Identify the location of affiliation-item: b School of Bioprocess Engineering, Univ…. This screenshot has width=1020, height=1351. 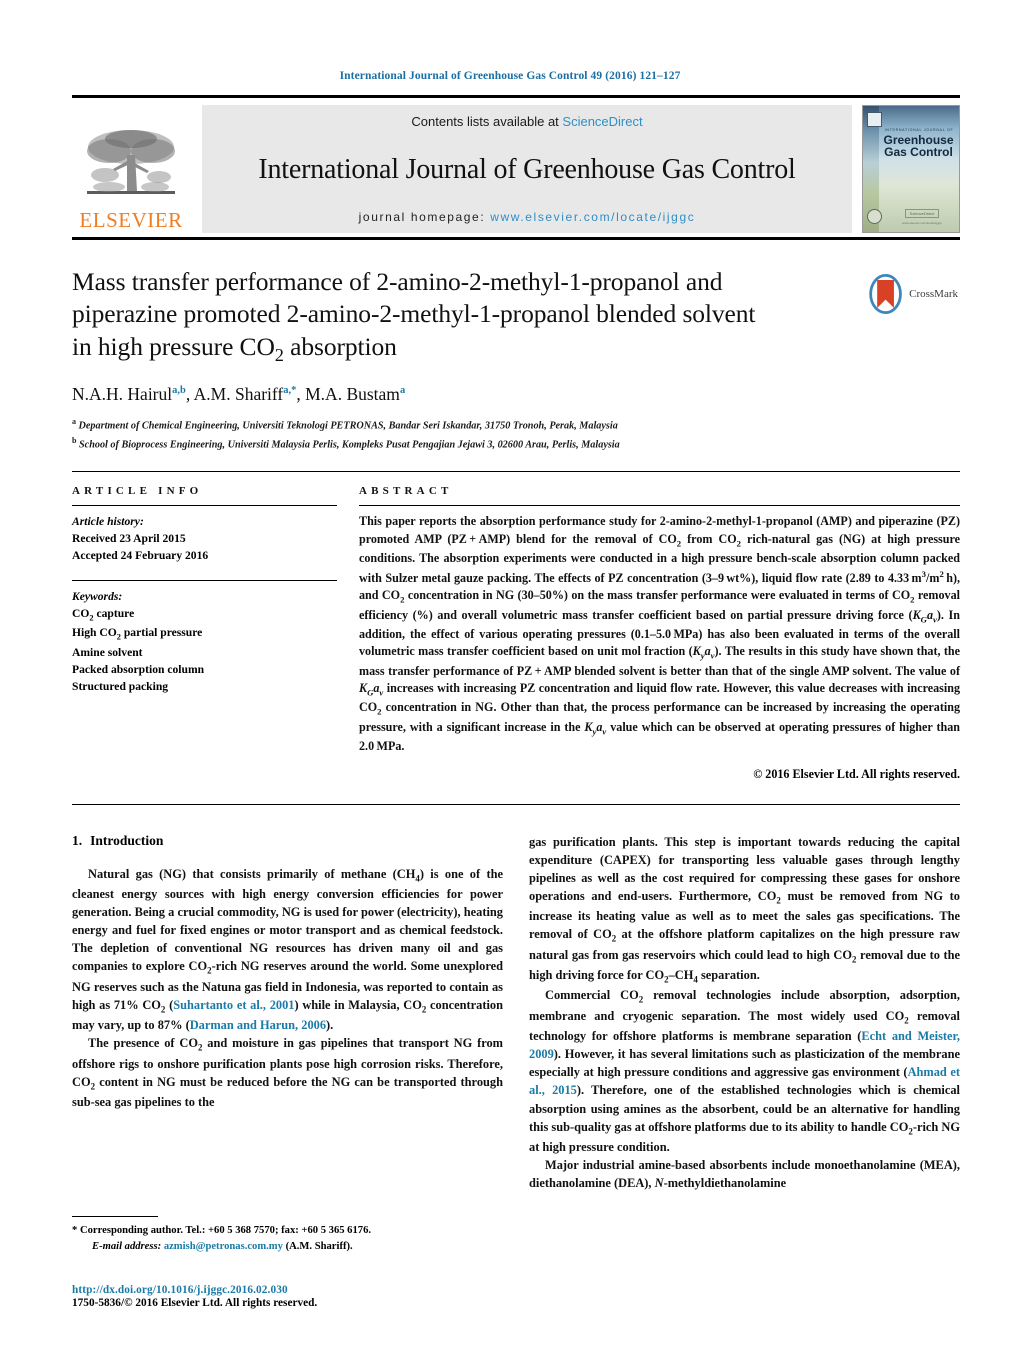
(515, 444).